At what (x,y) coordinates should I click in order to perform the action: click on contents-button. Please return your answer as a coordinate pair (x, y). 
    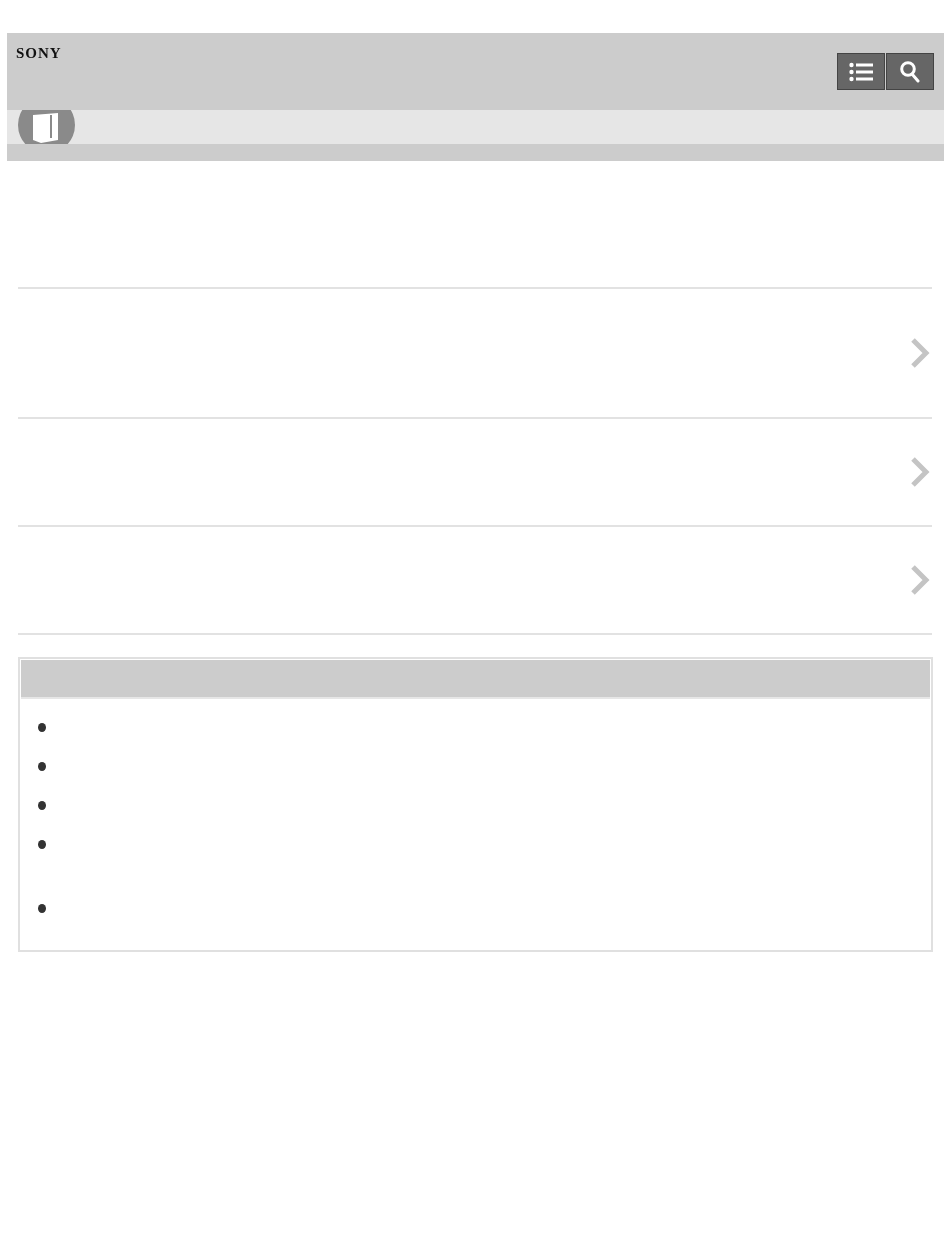
    Looking at the image, I should click on (861, 71).